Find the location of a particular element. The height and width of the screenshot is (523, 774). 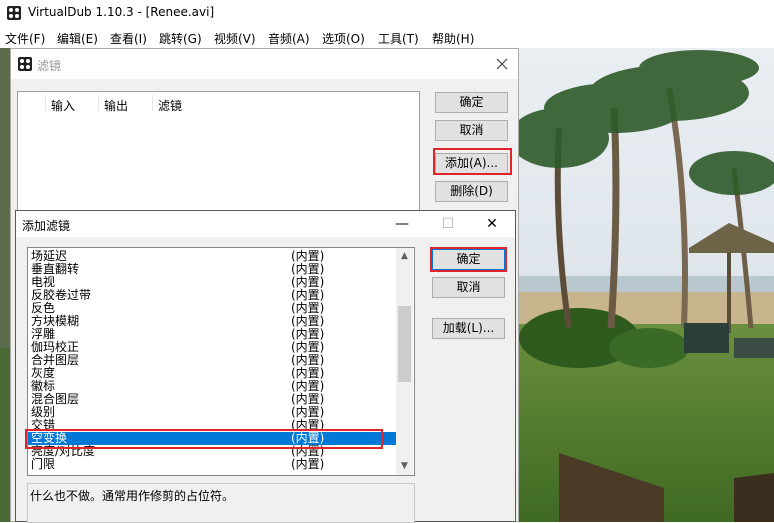

menu-go: 跳转(G) is located at coordinates (180, 38).